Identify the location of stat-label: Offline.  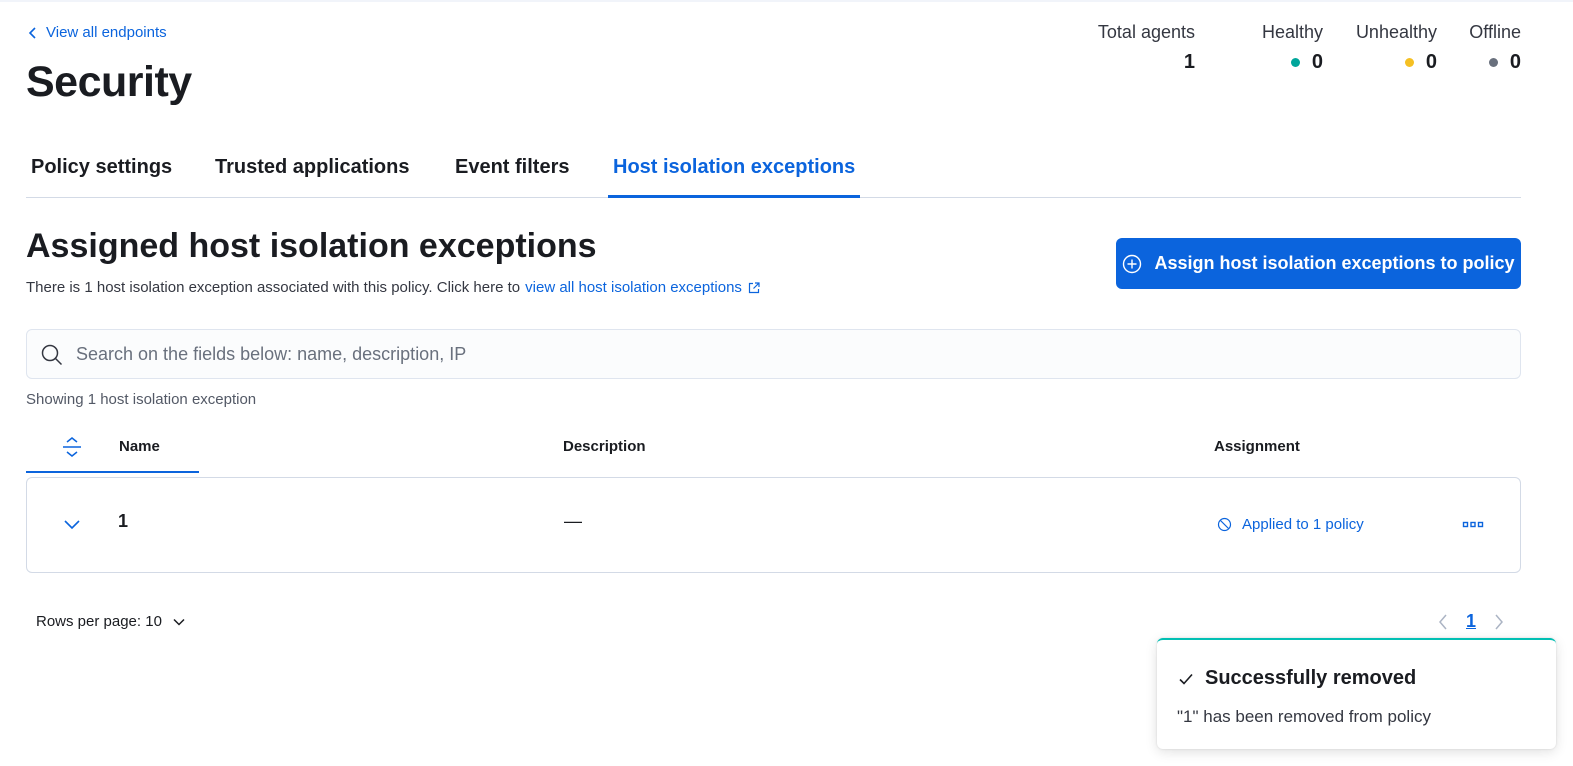
(1495, 32).